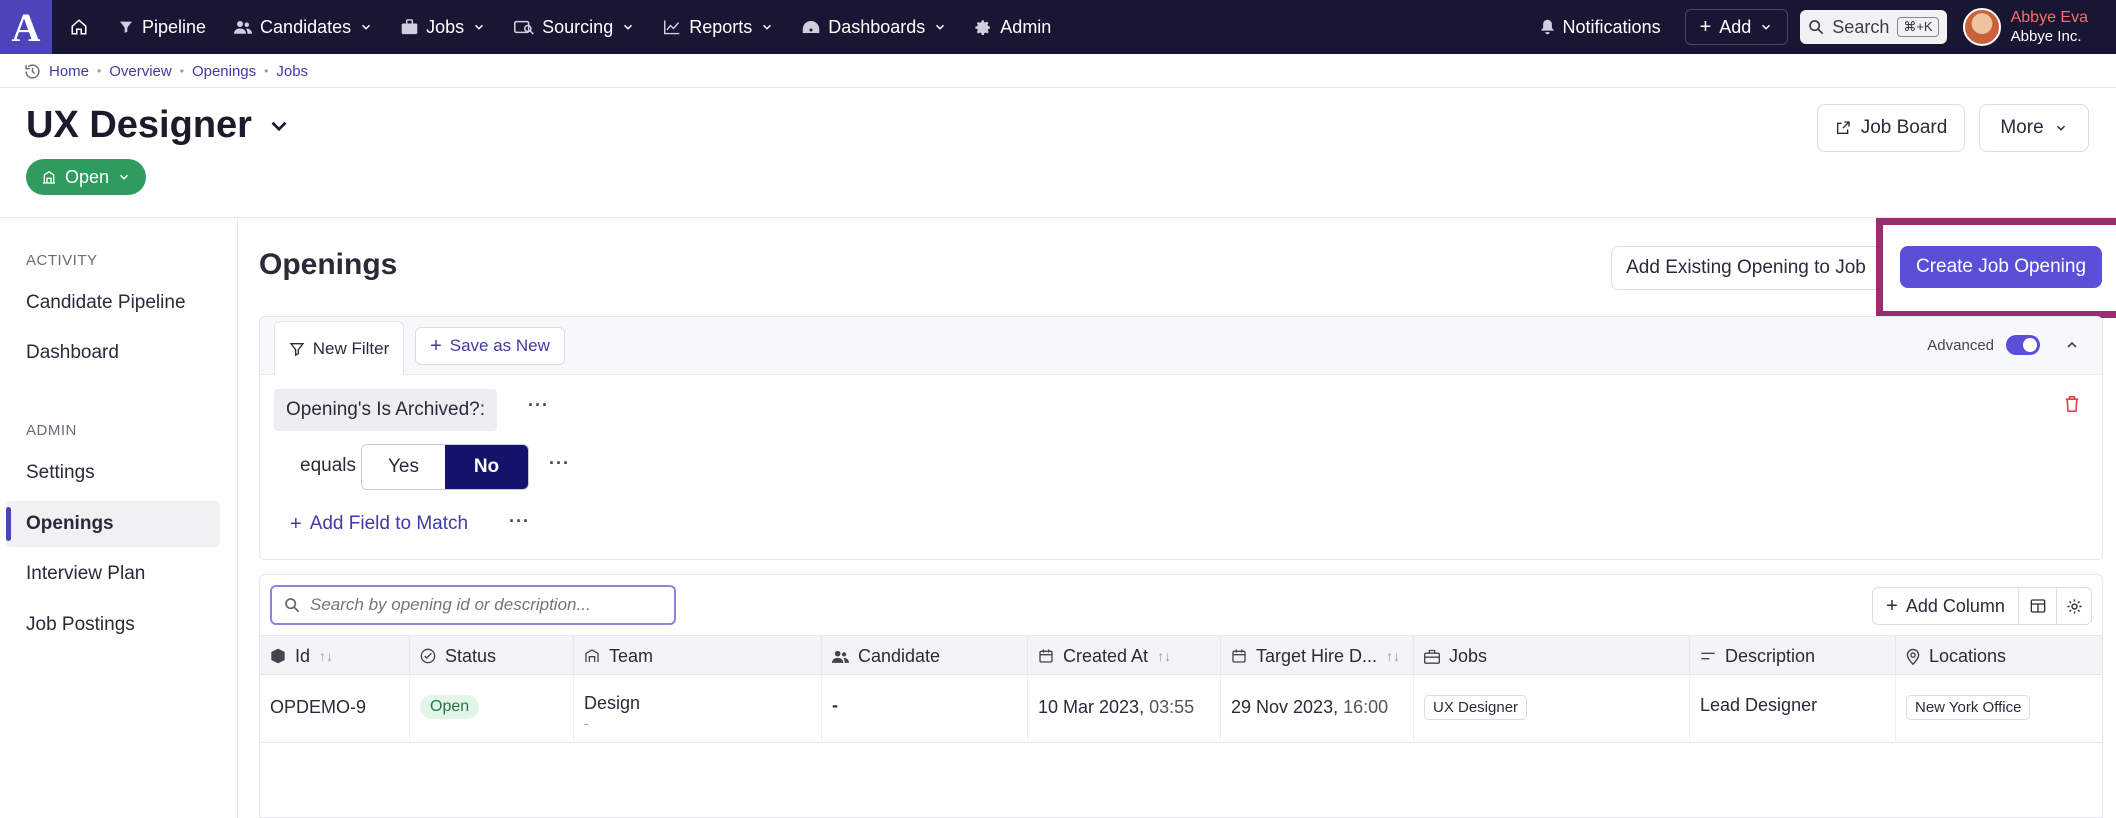  I want to click on opening-id: OPDEMO-9, so click(318, 707).